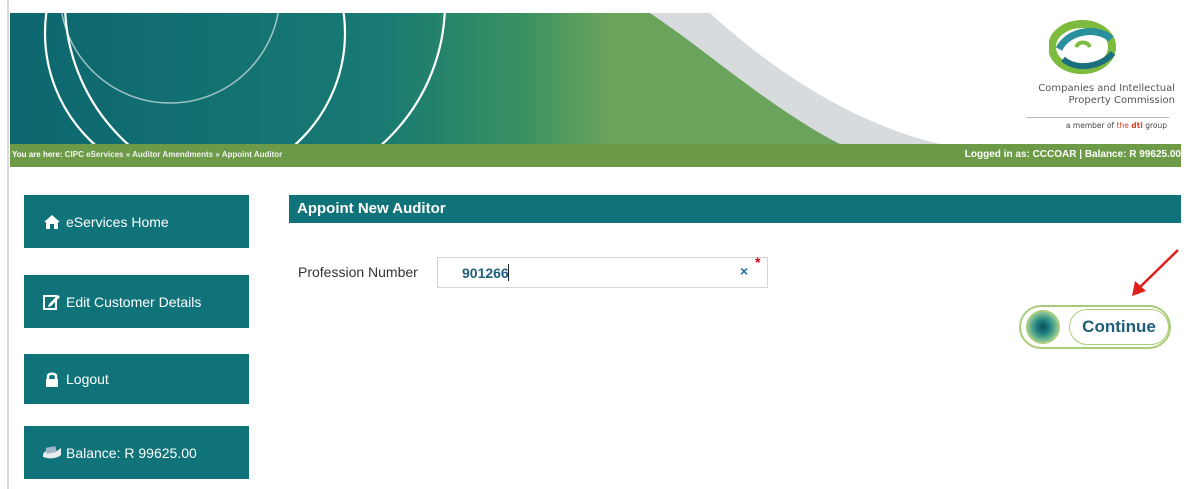 This screenshot has width=1187, height=489. Describe the element at coordinates (52, 222) in the screenshot. I see `home-icon` at that location.